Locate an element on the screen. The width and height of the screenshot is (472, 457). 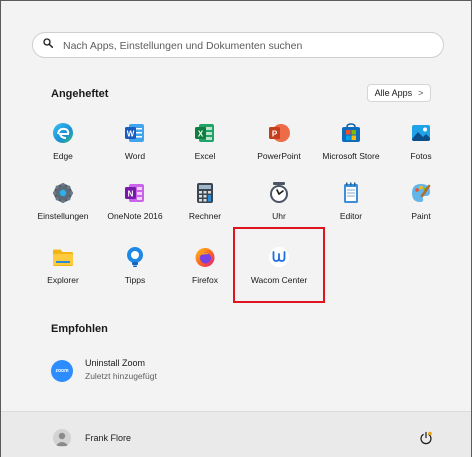
app-excel: X Excel is located at coordinates (205, 151).